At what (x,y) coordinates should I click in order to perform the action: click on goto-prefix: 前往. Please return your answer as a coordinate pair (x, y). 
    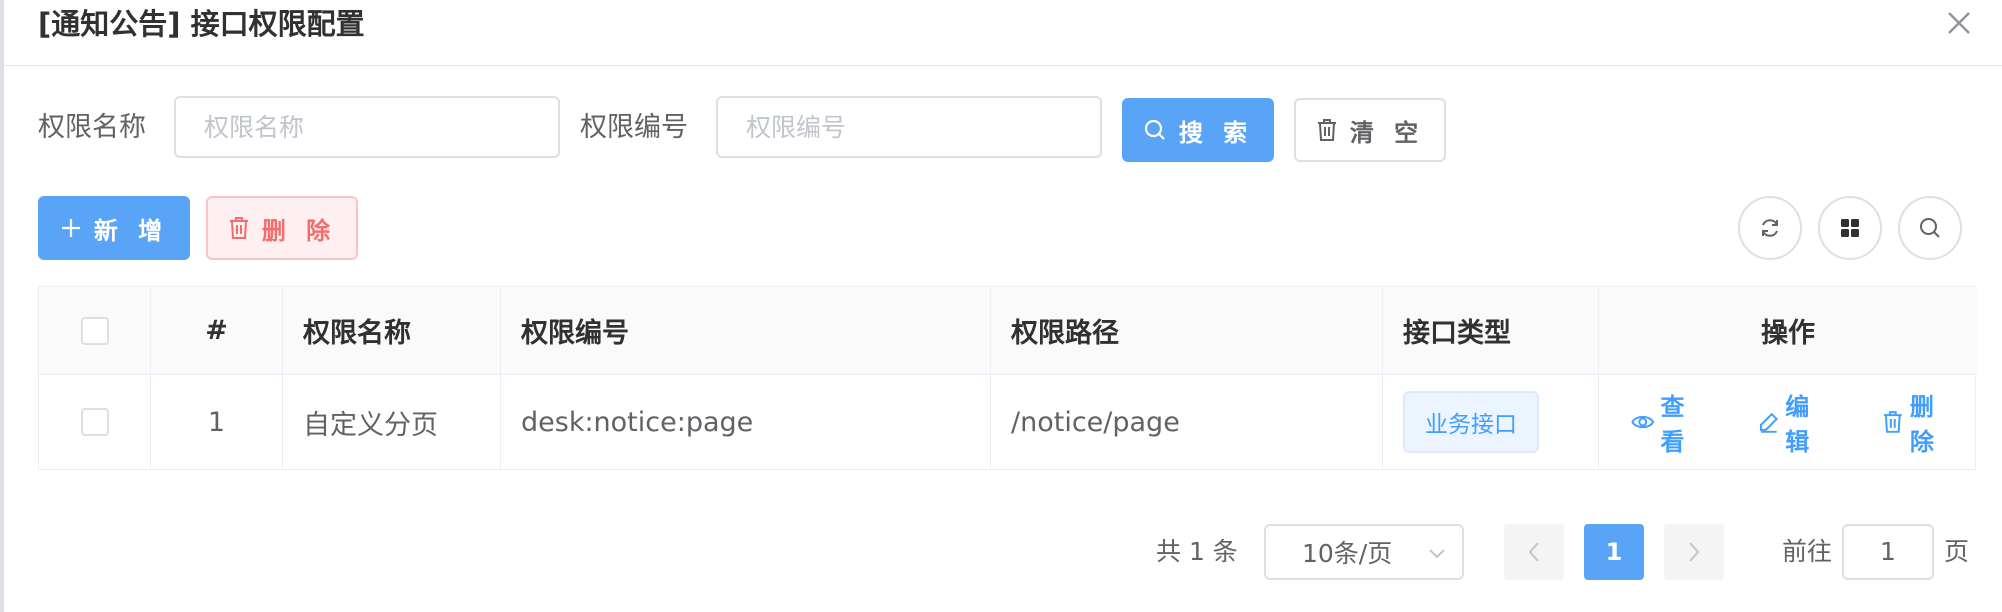
    Looking at the image, I should click on (1807, 551).